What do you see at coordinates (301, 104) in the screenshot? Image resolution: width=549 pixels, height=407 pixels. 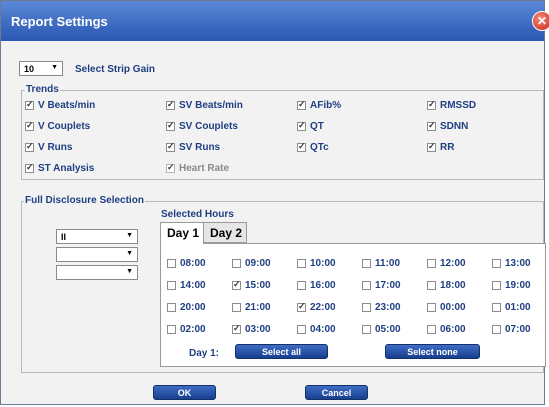 I see `trend-afib-checkbox-box` at bounding box center [301, 104].